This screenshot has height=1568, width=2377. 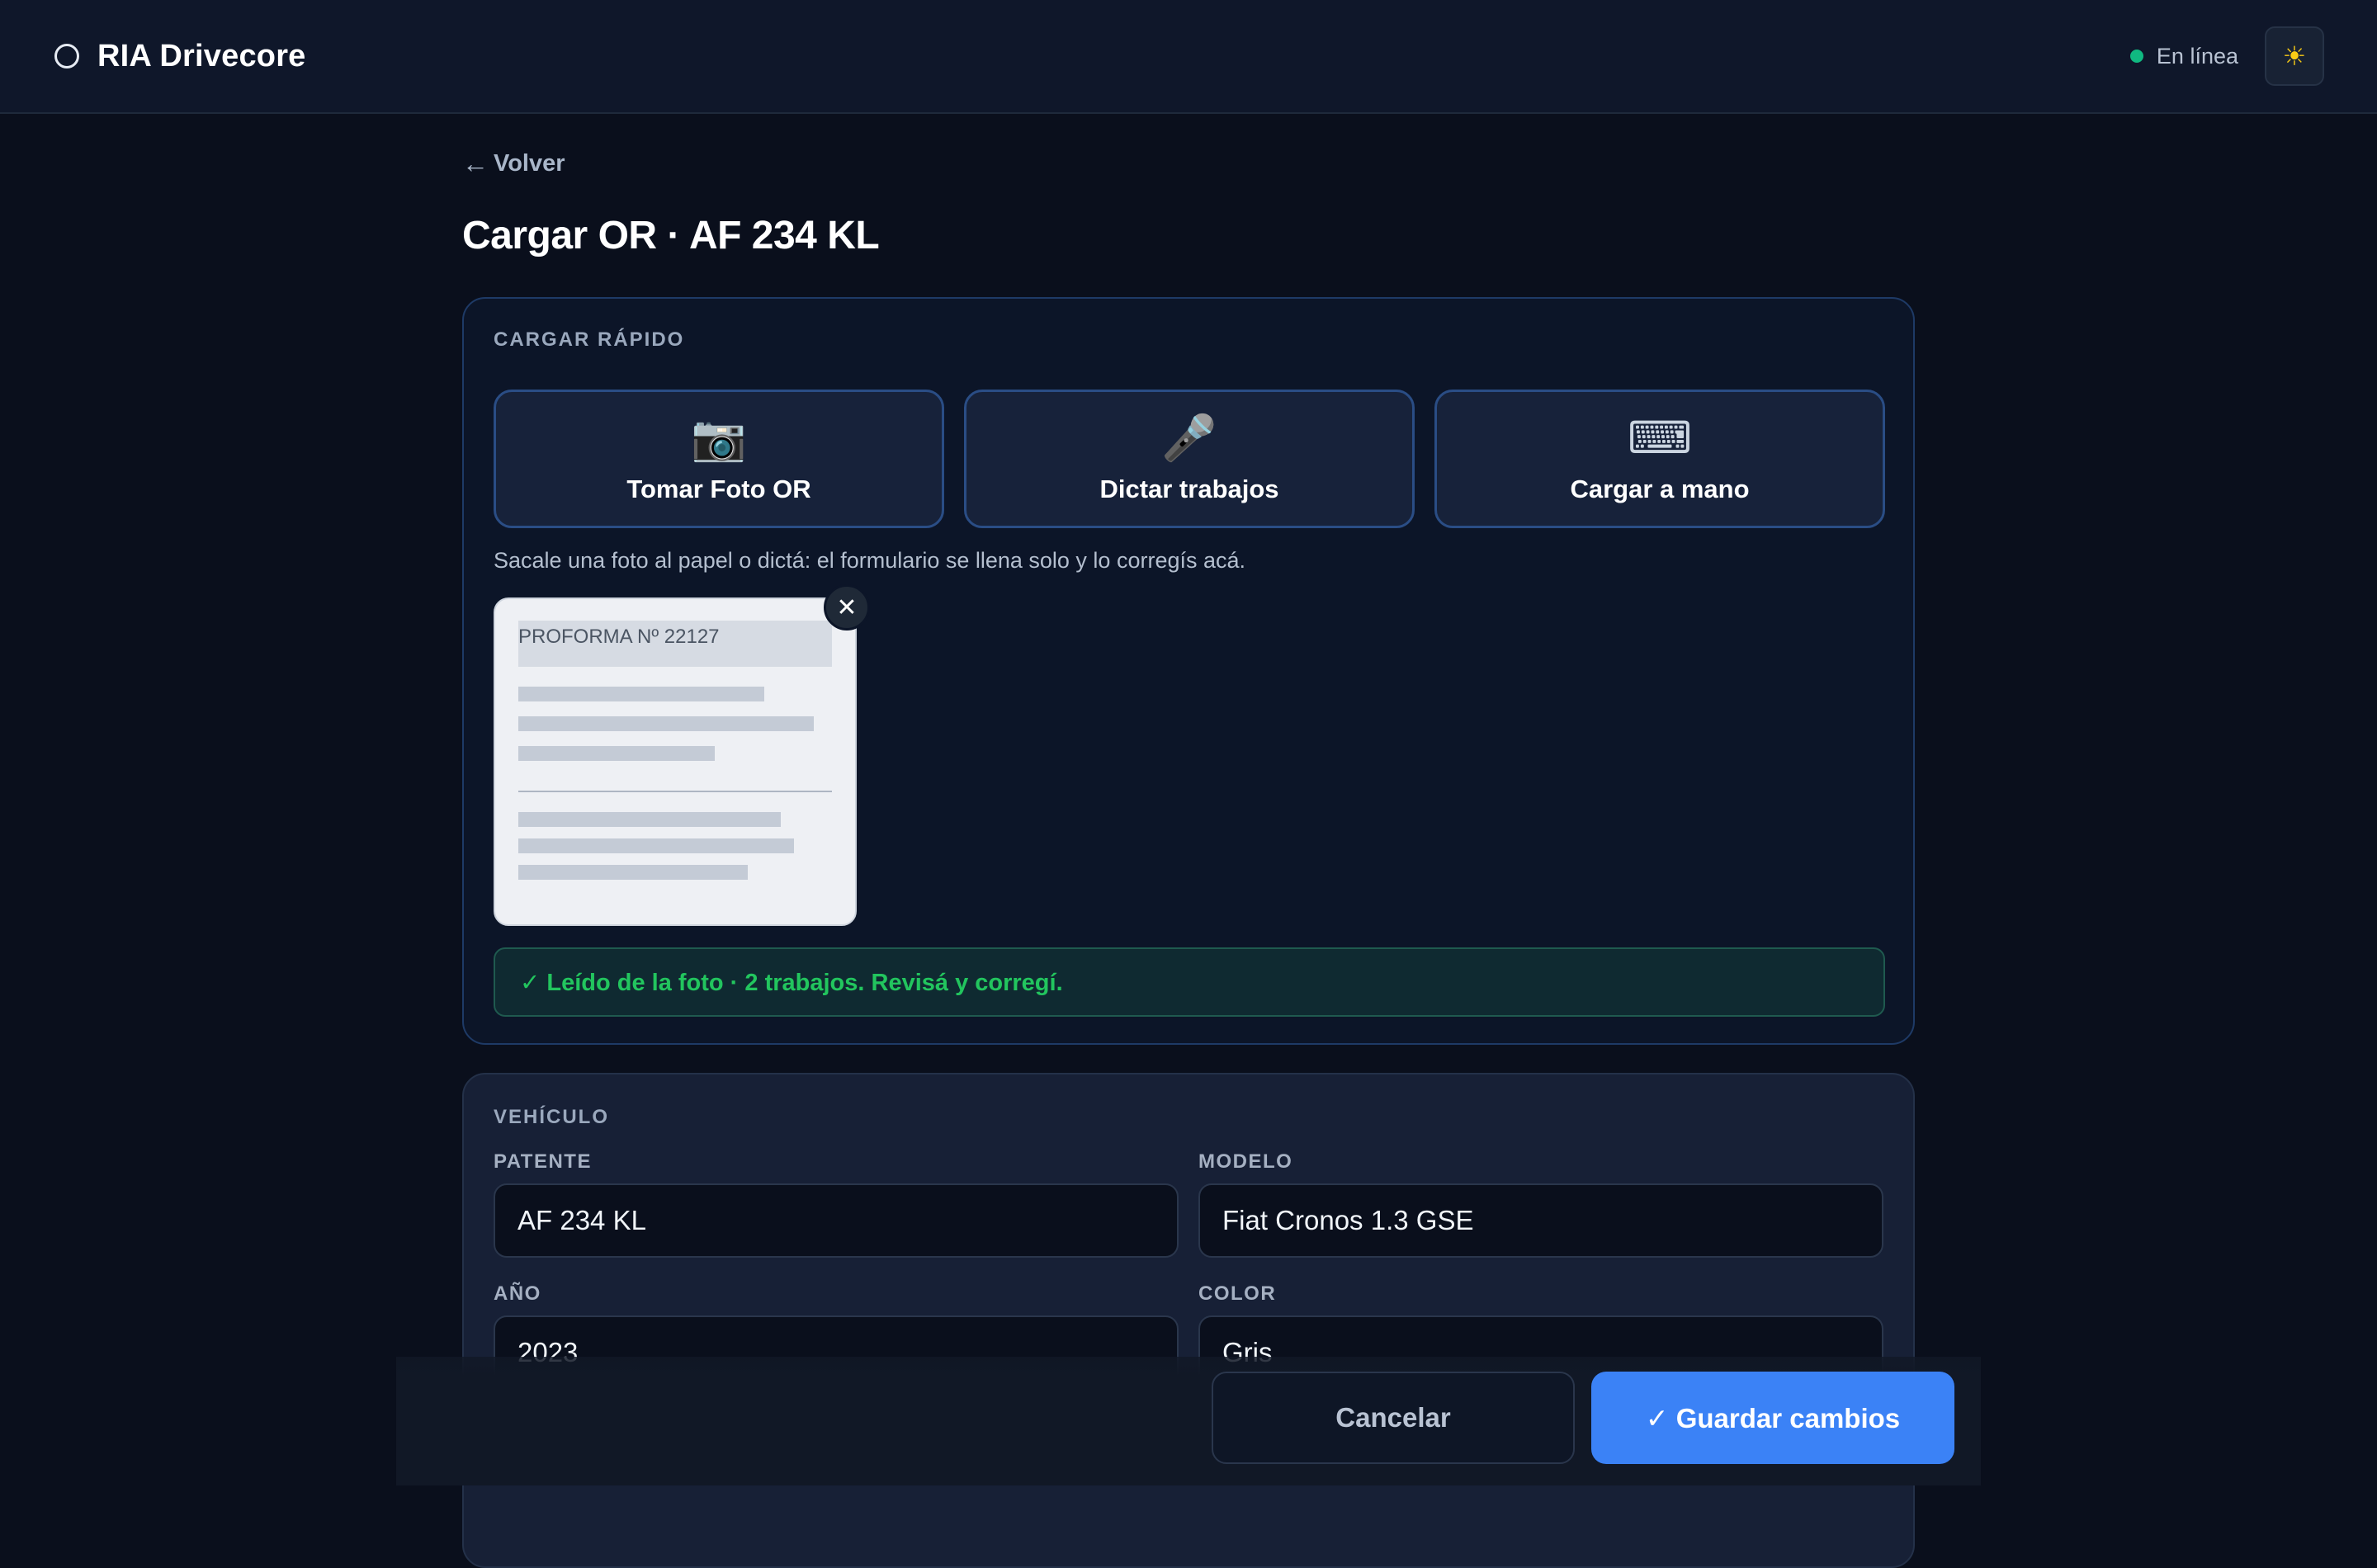 I want to click on anio-label: AÑO, so click(x=517, y=1293).